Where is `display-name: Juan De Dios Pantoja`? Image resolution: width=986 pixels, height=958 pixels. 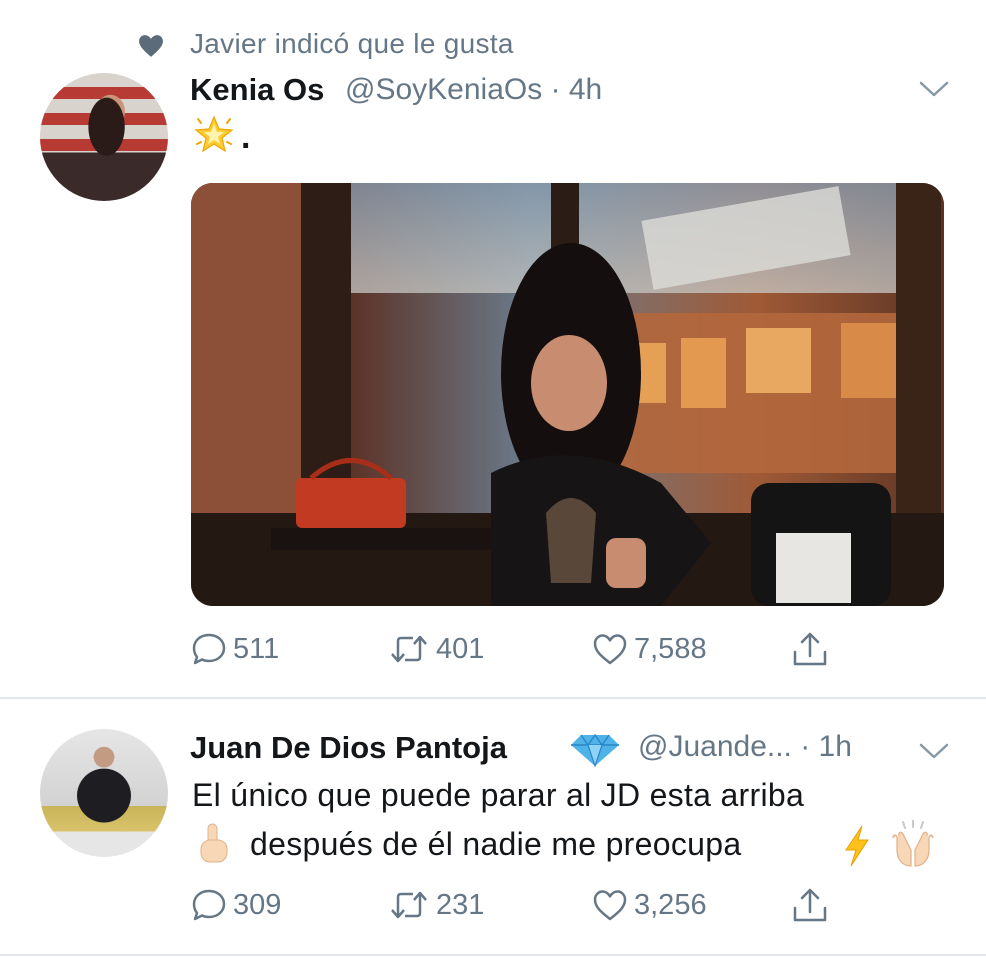
display-name: Juan De Dios Pantoja is located at coordinates (348, 748).